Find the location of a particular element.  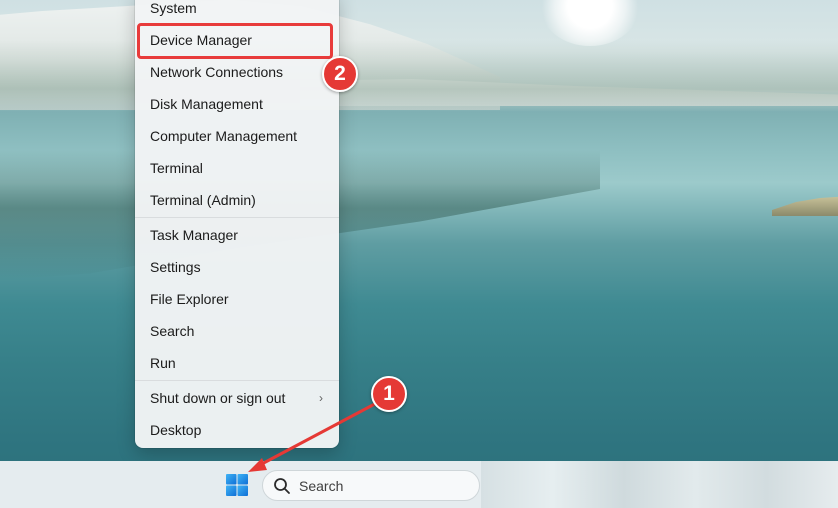

windows-logo-icon is located at coordinates (237, 485).